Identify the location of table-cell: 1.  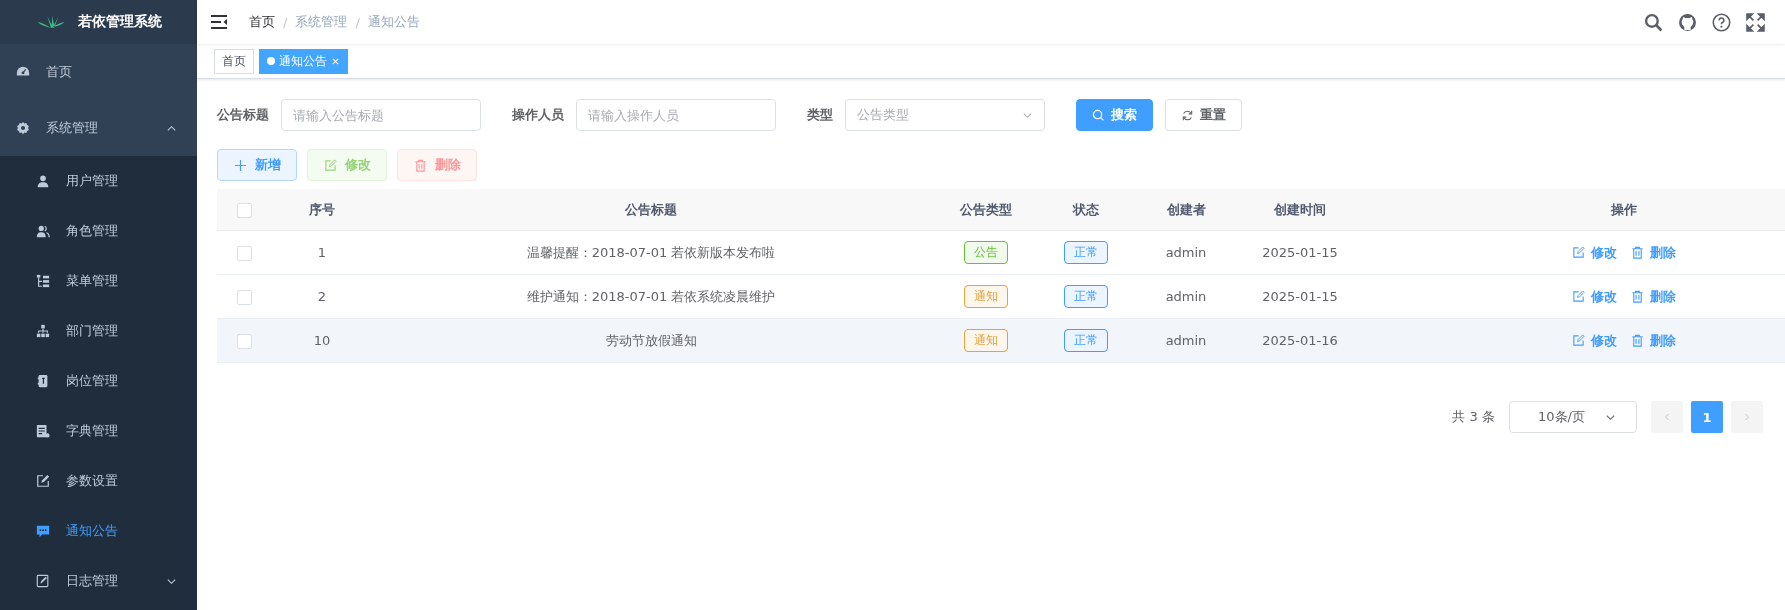
(322, 252).